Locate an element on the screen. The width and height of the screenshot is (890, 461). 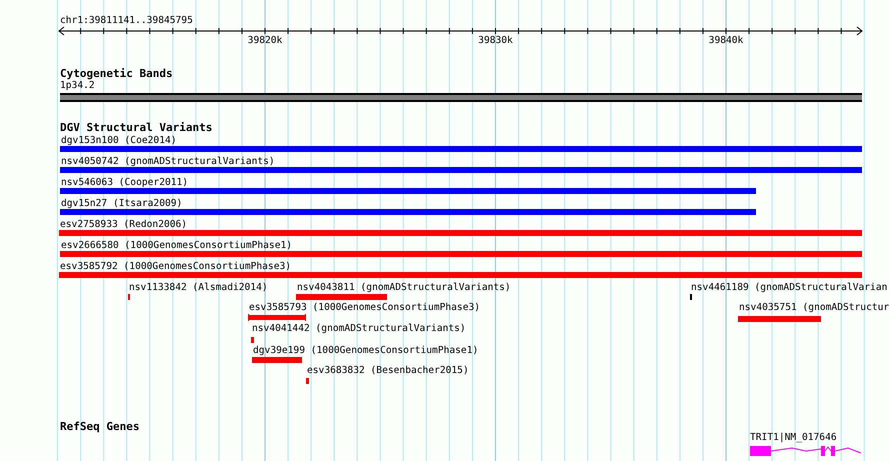
gene-label: TRIT1|NM_017646 is located at coordinates (793, 438).